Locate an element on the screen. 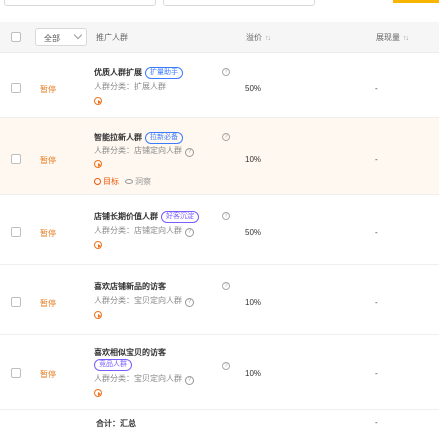  crowd-name: 店铺长期价值人群 好客沉淀 is located at coordinates (146, 217).